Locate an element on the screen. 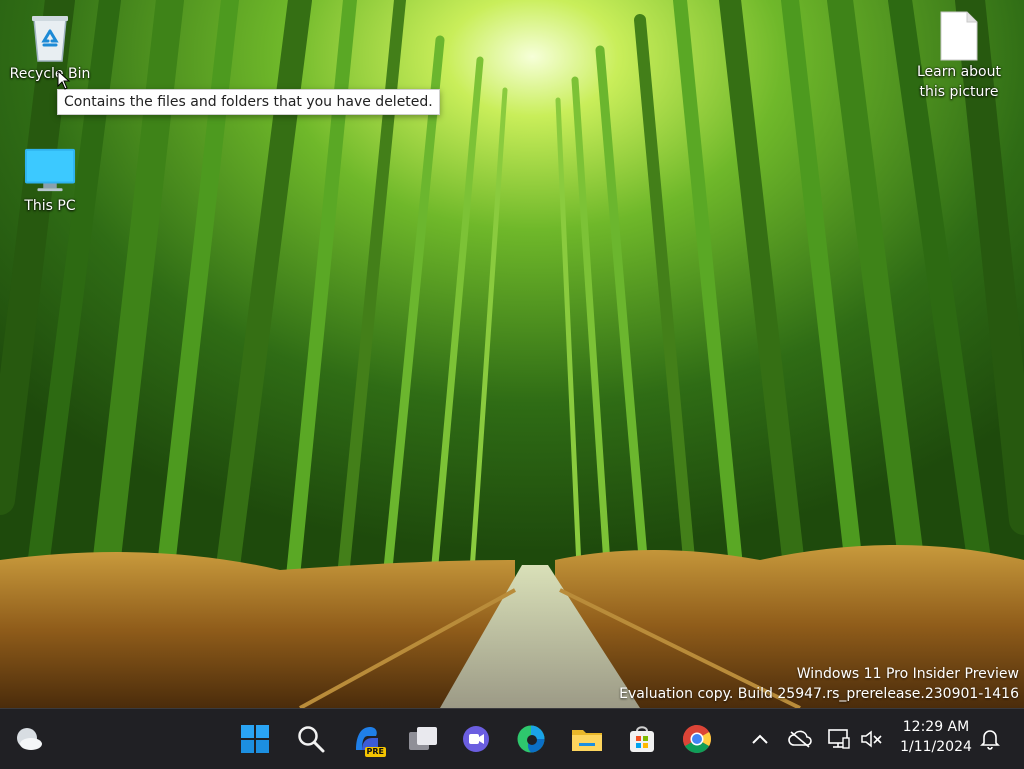 The width and height of the screenshot is (1024, 769). this-pc-desktop-icon: This PC is located at coordinates (50, 180).